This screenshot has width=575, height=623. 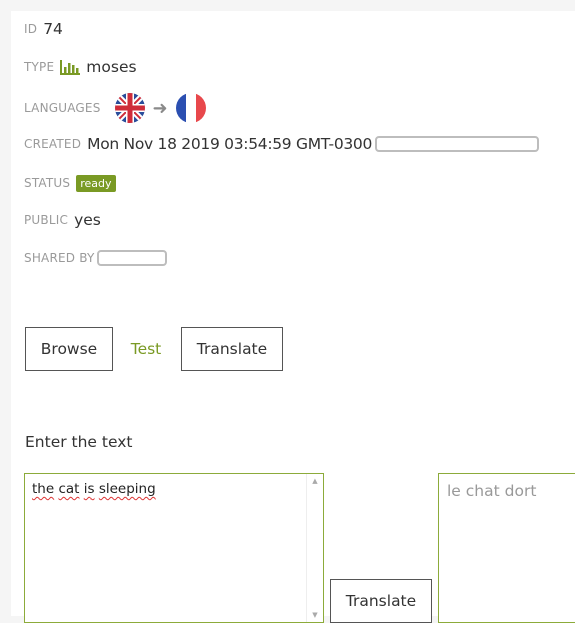 I want to click on public-value: yes, so click(x=87, y=220).